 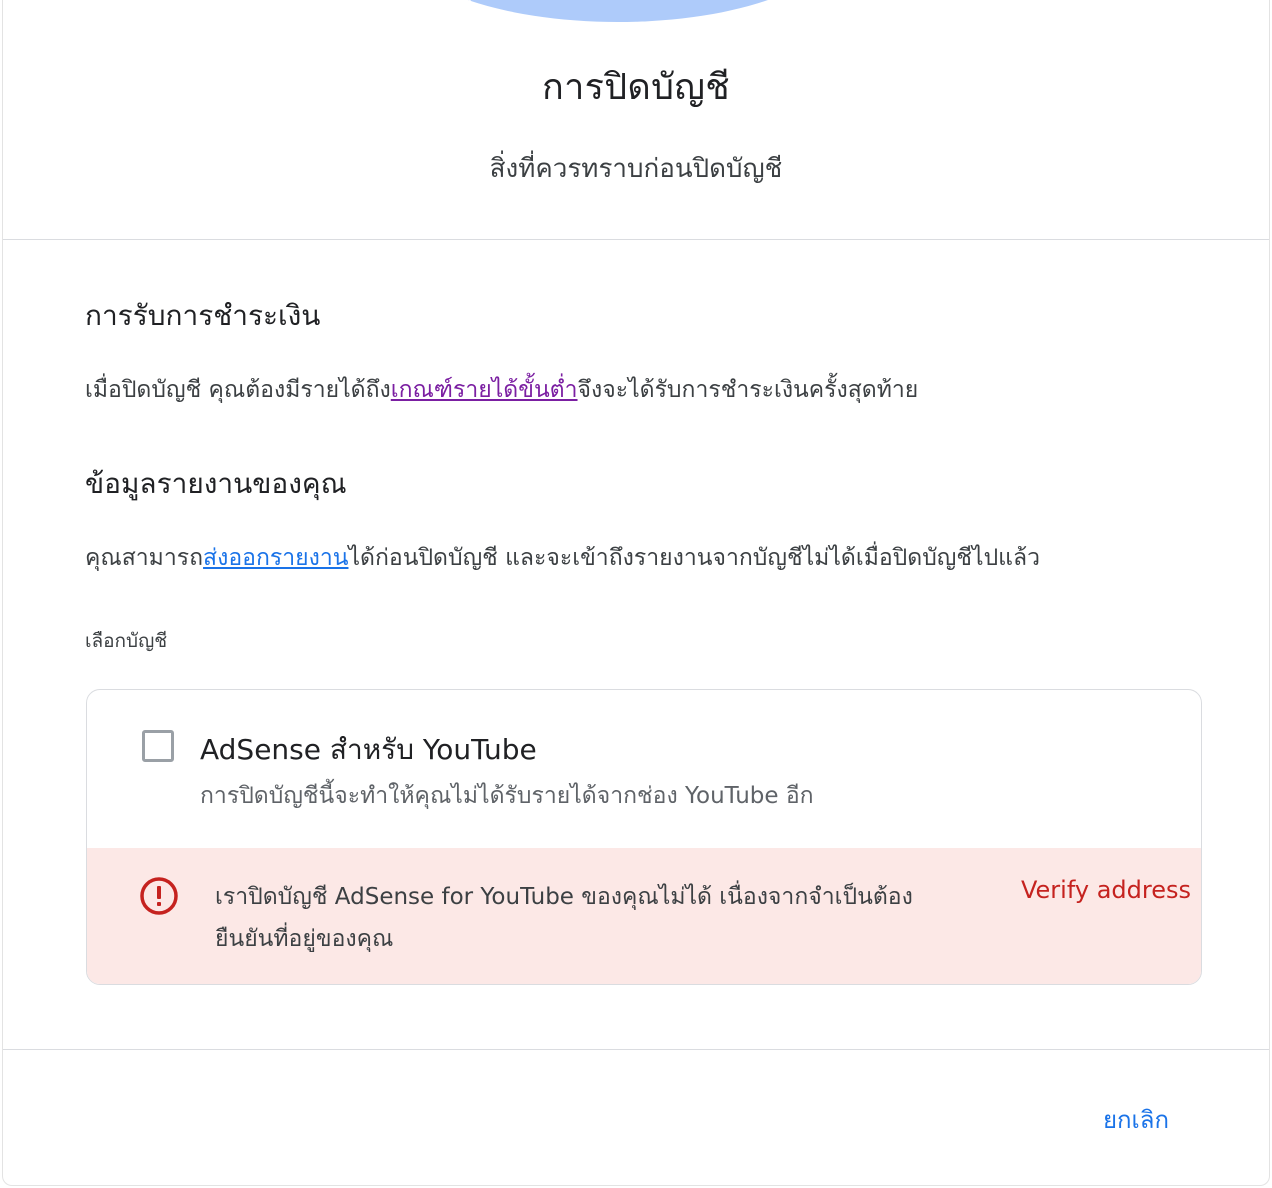 I want to click on footer-divider, so click(x=636, y=1049).